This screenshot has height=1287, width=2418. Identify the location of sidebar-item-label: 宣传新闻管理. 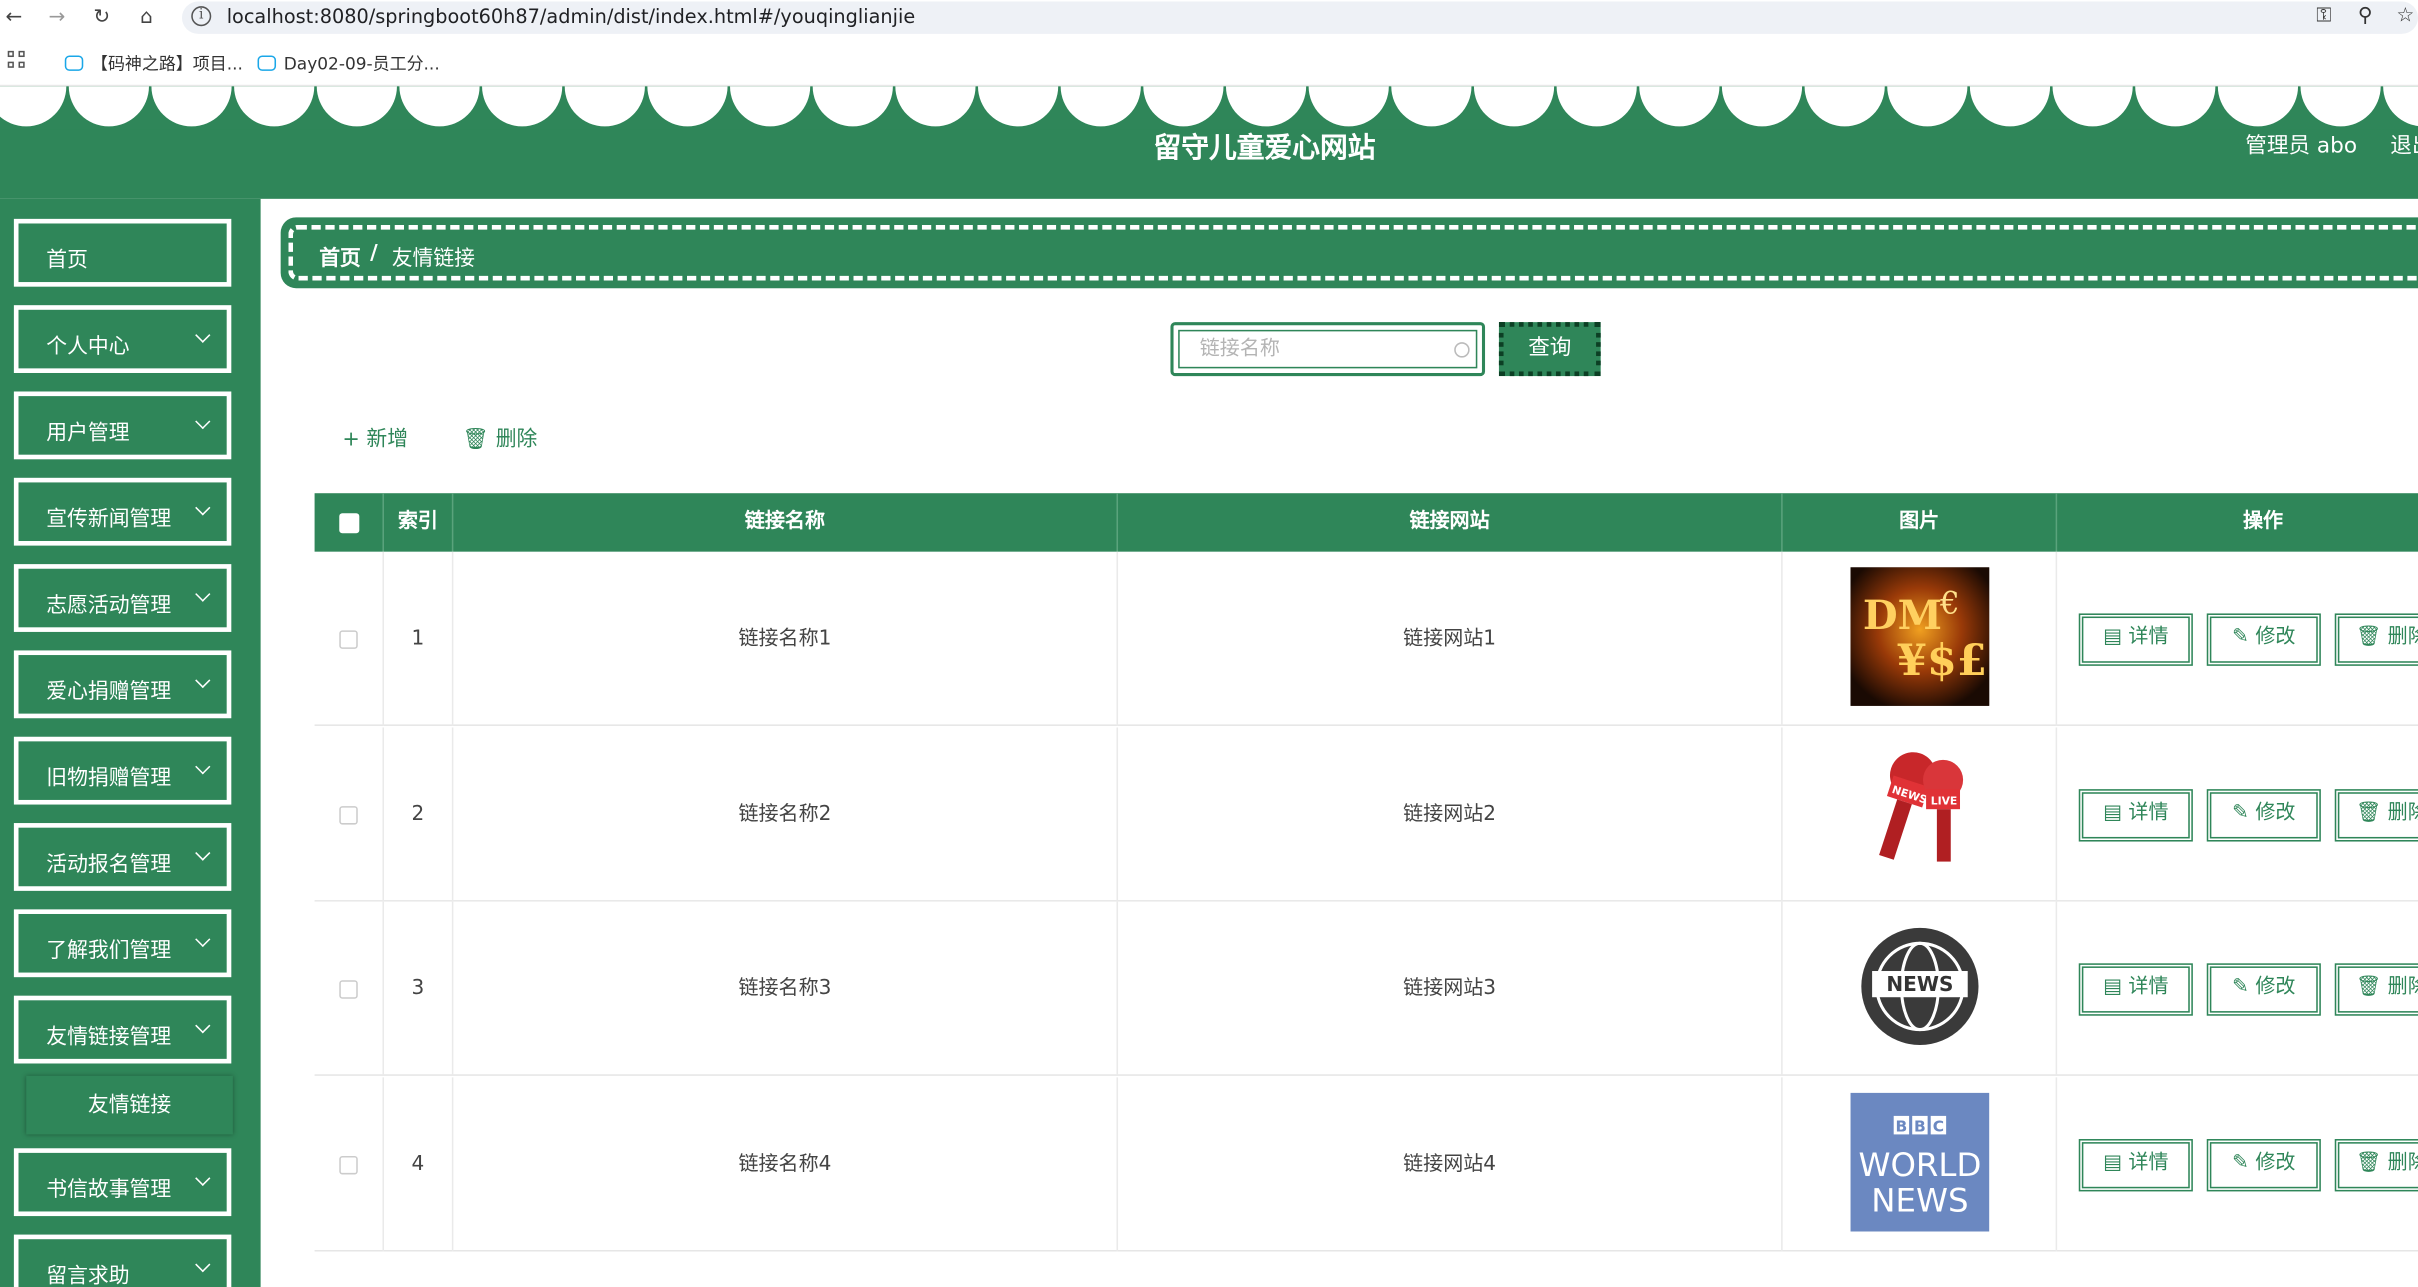
(109, 519).